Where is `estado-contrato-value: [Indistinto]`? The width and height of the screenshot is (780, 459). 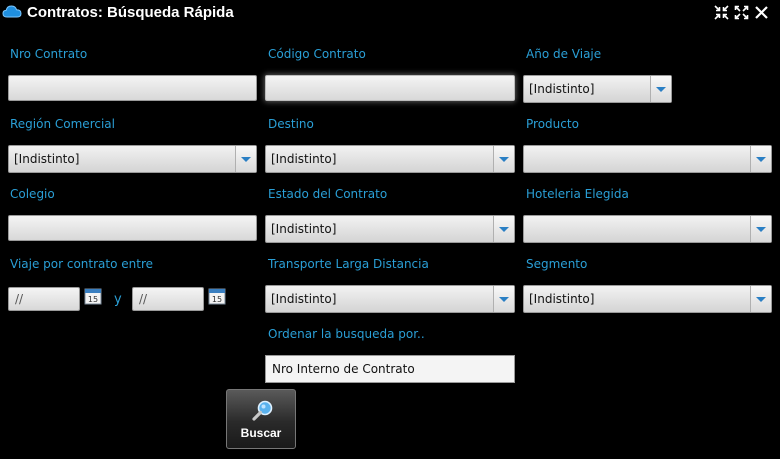
estado-contrato-value: [Indistinto] is located at coordinates (304, 229).